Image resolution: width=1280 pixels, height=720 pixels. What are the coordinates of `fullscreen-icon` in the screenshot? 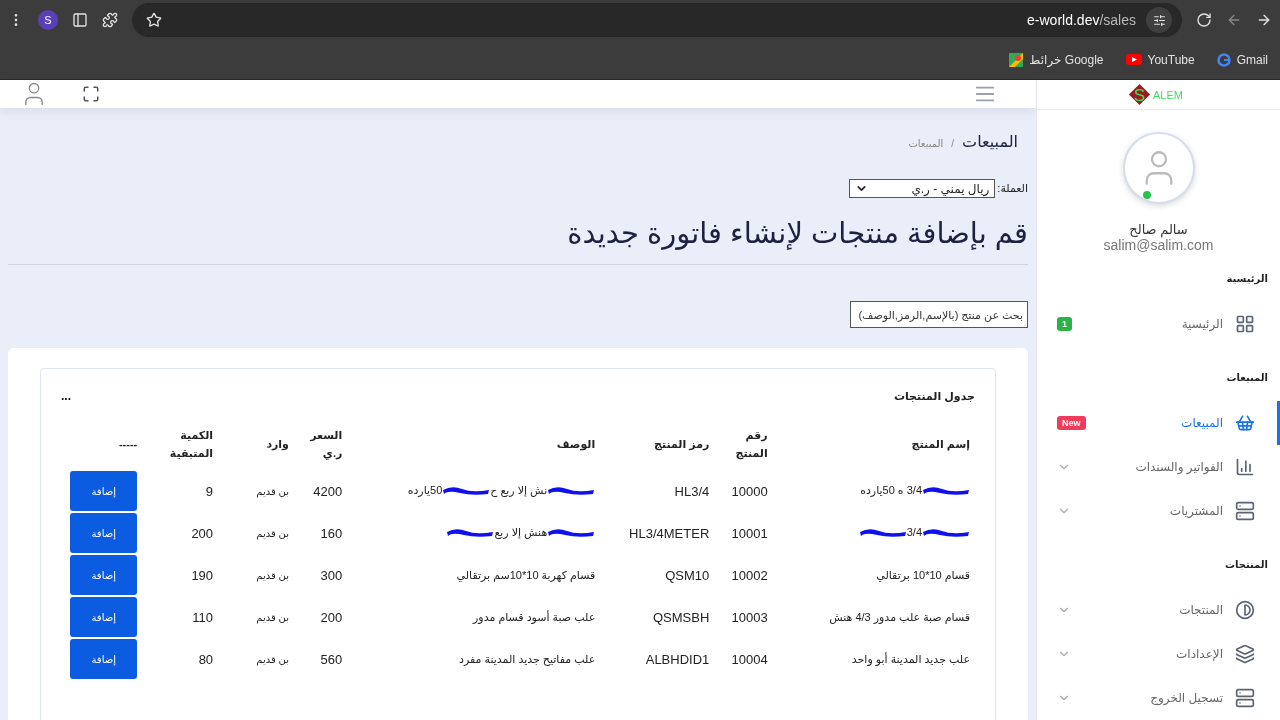 It's located at (91, 94).